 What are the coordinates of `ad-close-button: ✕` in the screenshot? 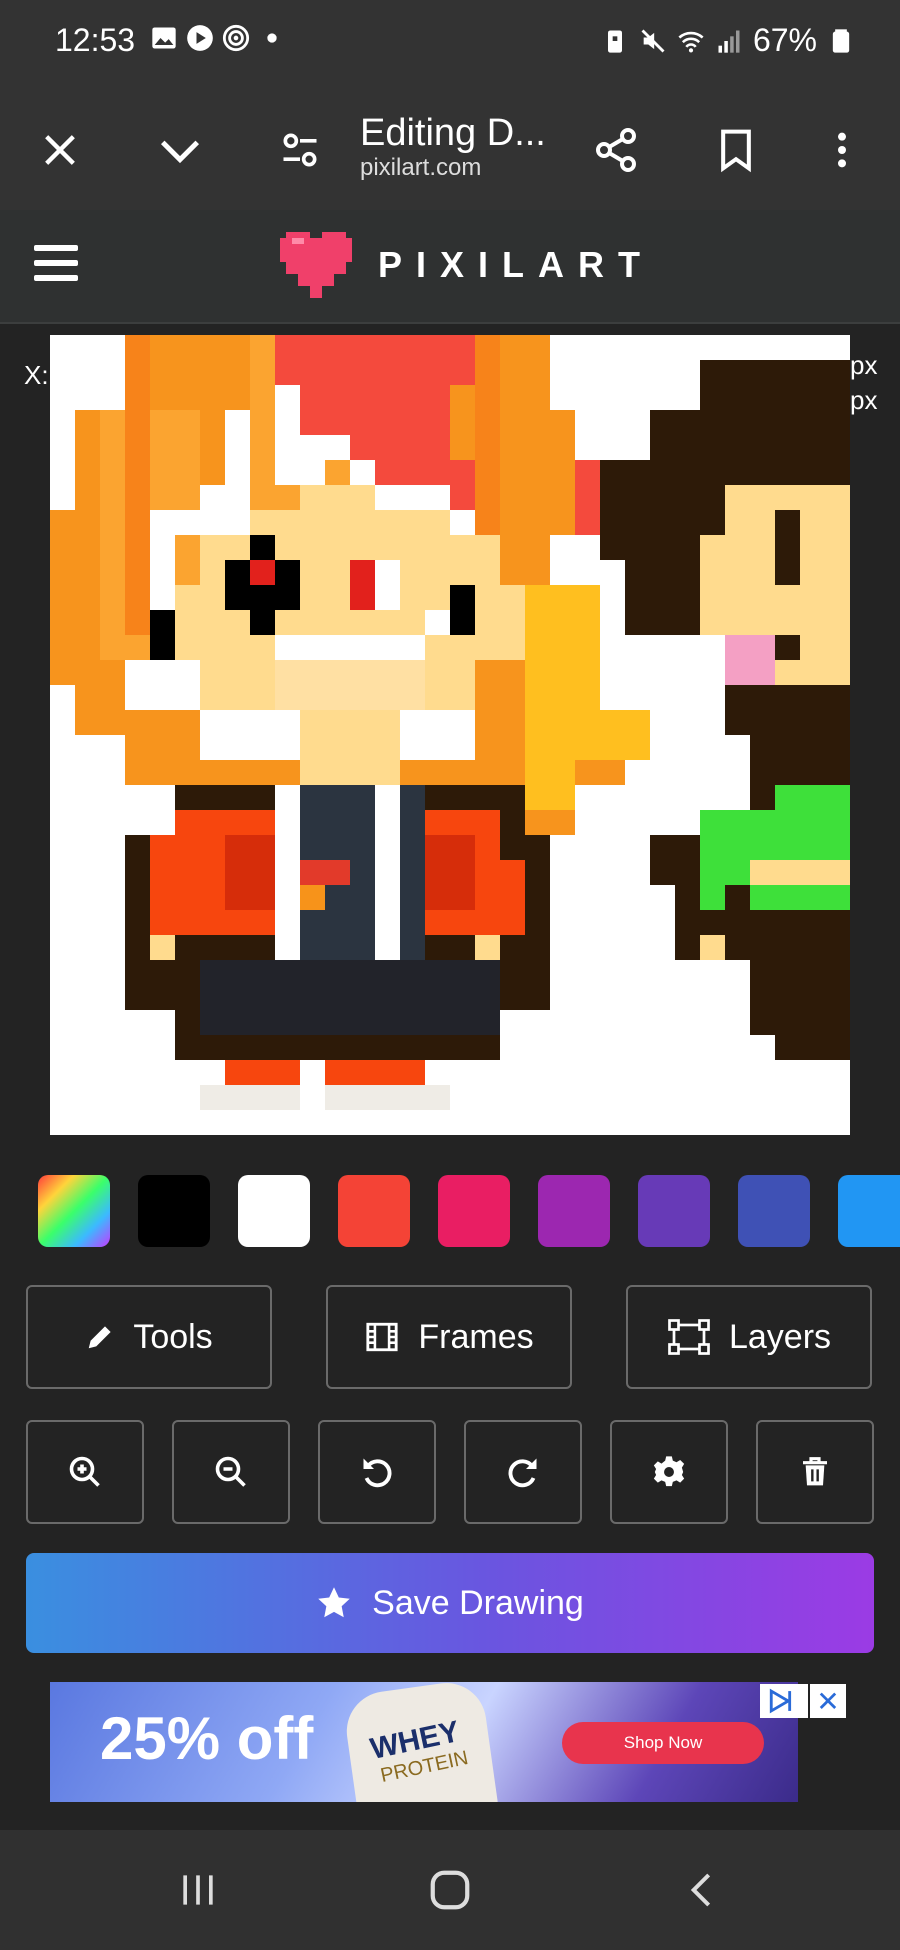 It's located at (828, 1701).